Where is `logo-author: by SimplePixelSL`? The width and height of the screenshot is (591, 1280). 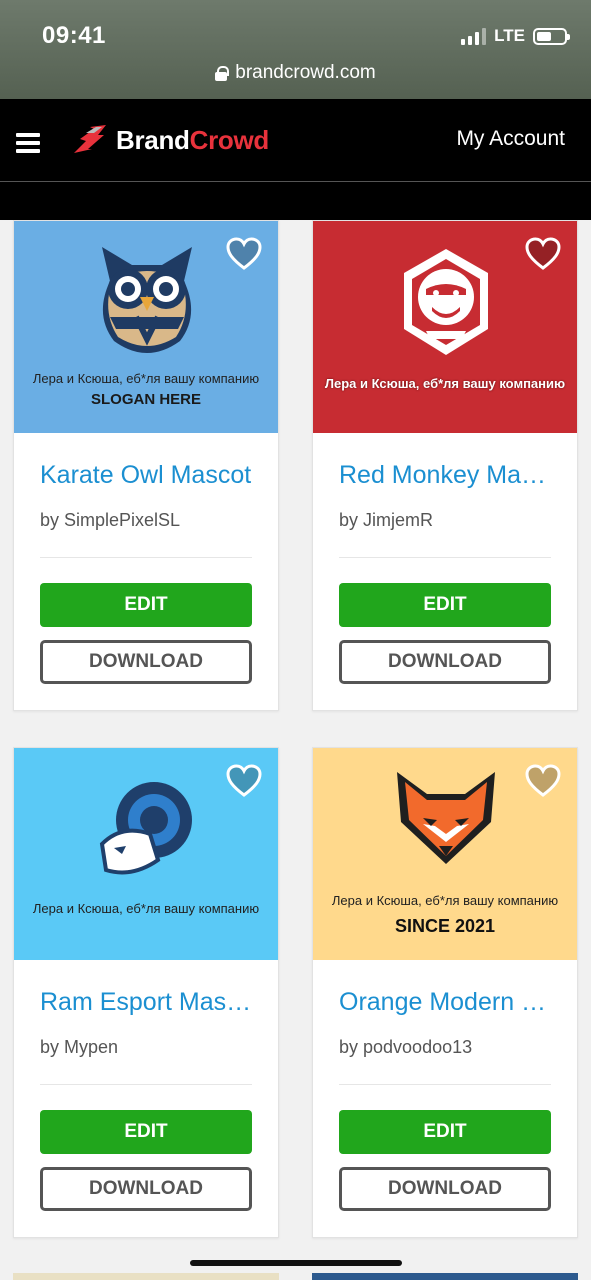
logo-author: by SimplePixelSL is located at coordinates (110, 520).